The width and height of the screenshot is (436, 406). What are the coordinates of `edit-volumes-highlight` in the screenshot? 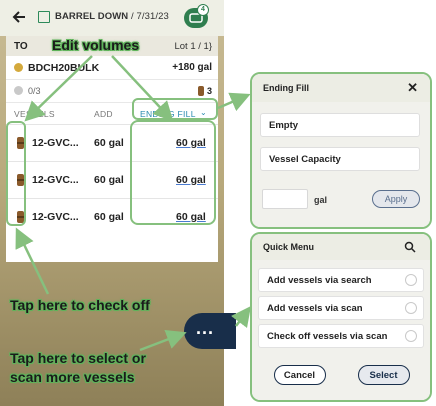 It's located at (173, 172).